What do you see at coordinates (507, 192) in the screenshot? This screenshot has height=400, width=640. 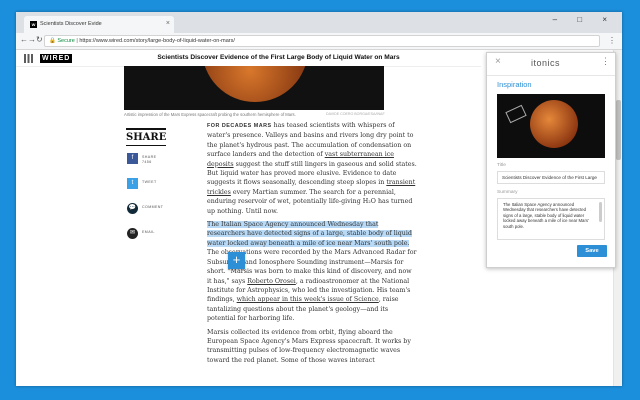 I see `summary-label: Summary` at bounding box center [507, 192].